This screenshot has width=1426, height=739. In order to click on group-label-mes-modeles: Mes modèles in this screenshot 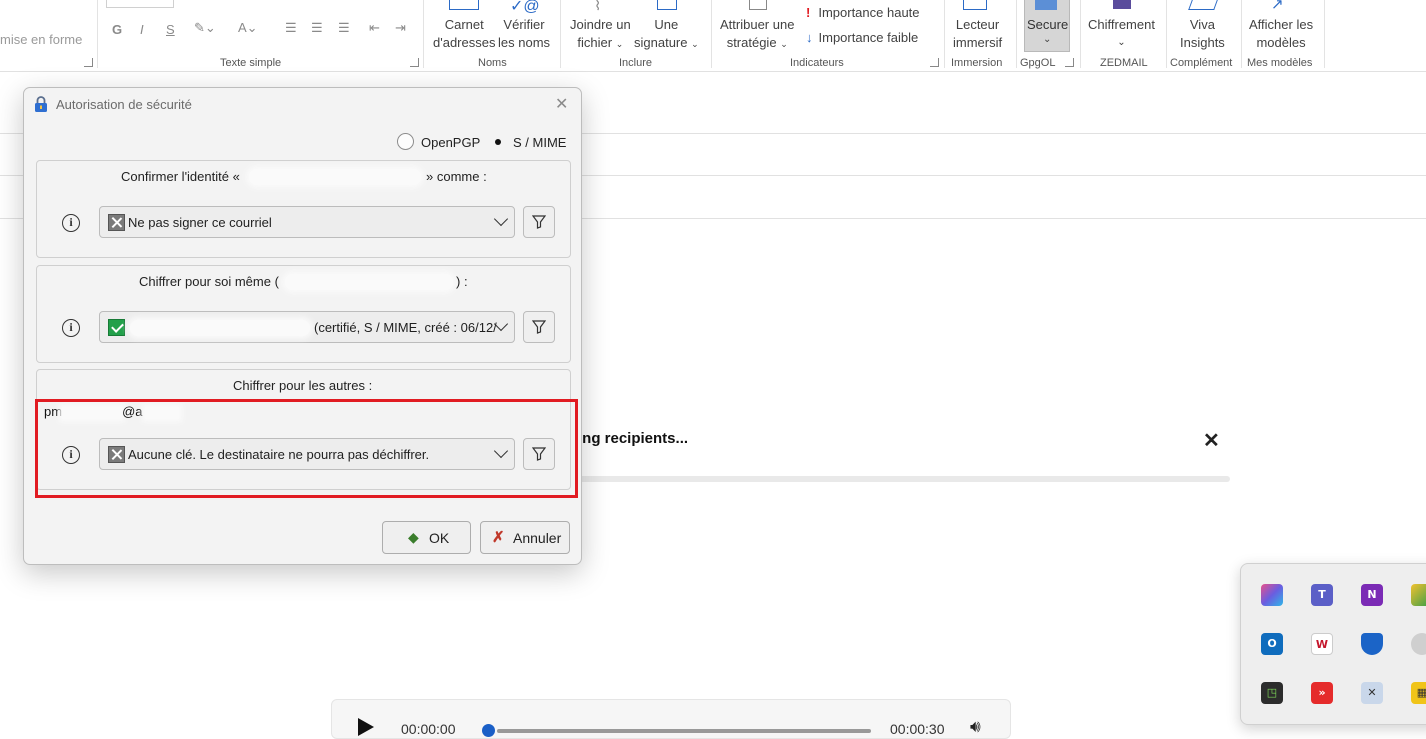, I will do `click(1280, 63)`.